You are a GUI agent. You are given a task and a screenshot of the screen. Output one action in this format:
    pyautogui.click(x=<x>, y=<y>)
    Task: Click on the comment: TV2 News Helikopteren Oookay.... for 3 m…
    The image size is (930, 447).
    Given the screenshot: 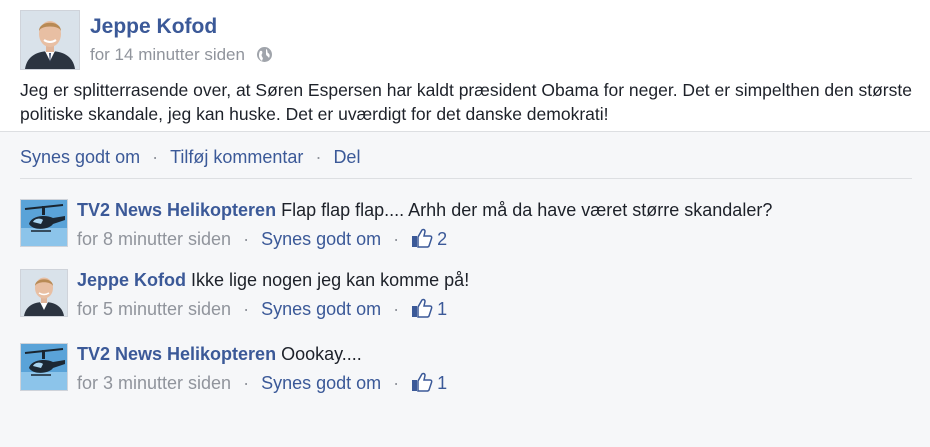 What is the action you would take?
    pyautogui.click(x=465, y=371)
    